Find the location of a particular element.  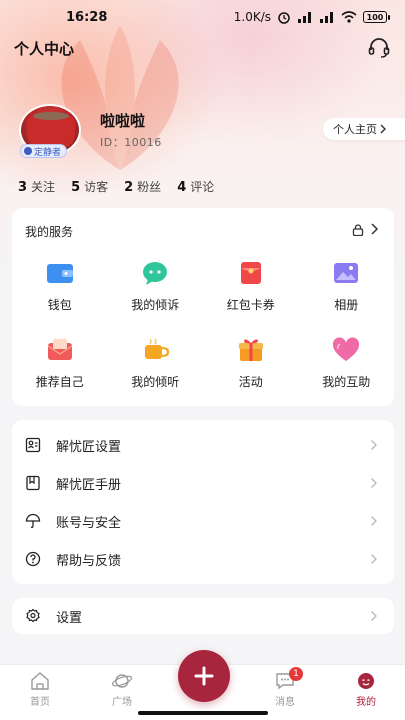

service-mutual-help: 我的互助 is located at coordinates (347, 363).